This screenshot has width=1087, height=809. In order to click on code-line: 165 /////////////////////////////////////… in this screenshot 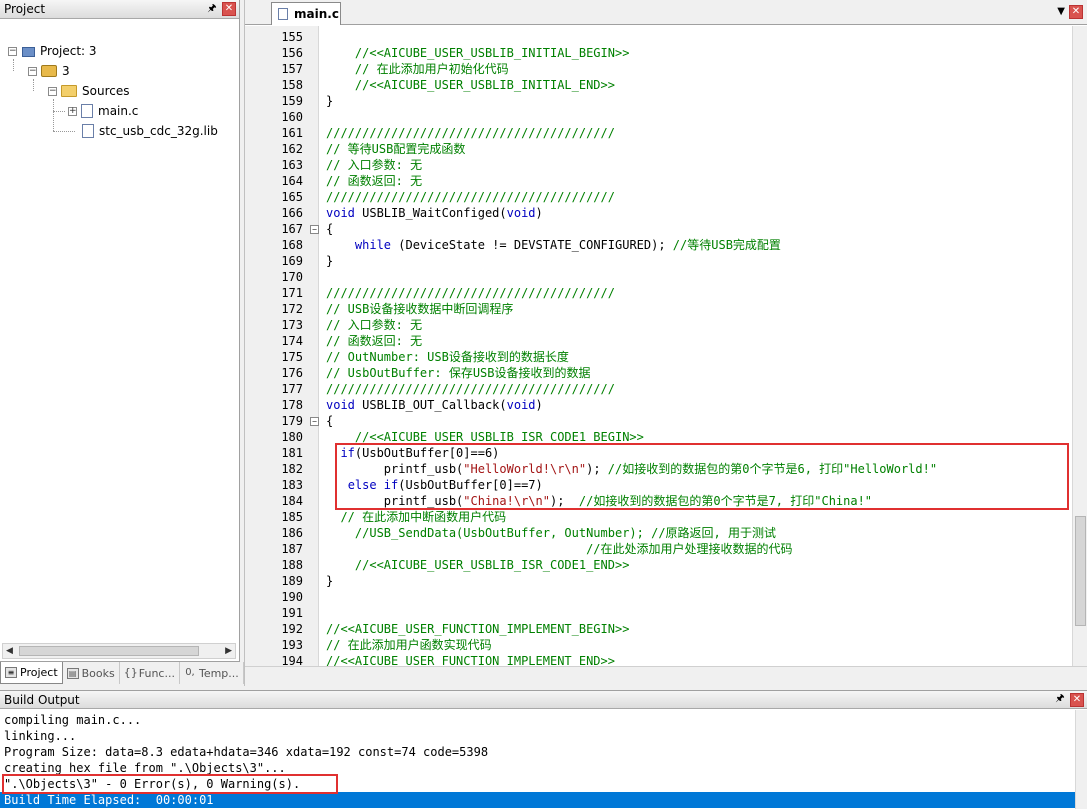, I will do `click(658, 197)`.